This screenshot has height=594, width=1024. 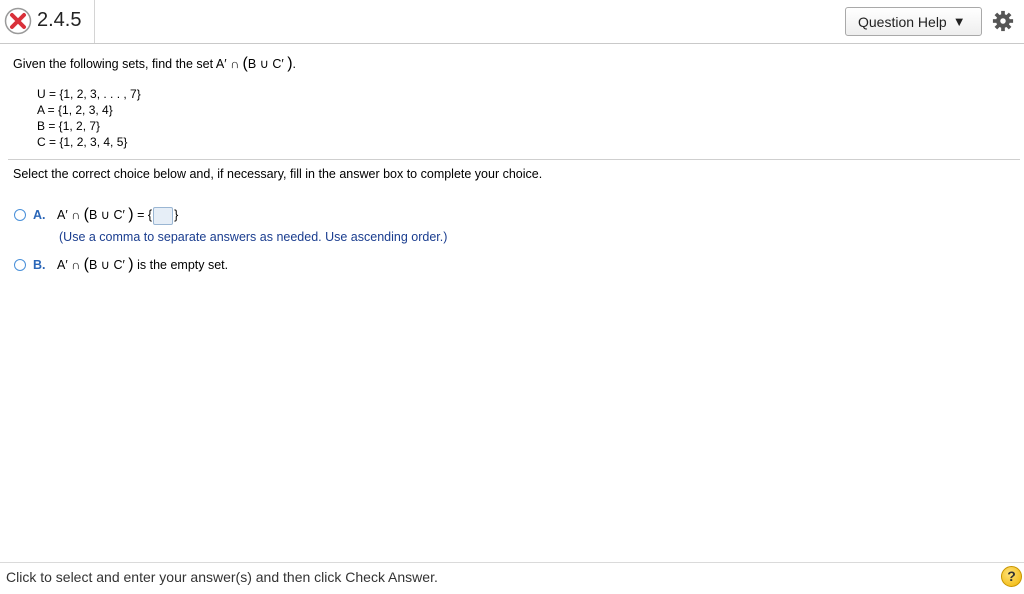 What do you see at coordinates (512, 22) in the screenshot?
I see `question-header: 2.4.5 Question Help ▼` at bounding box center [512, 22].